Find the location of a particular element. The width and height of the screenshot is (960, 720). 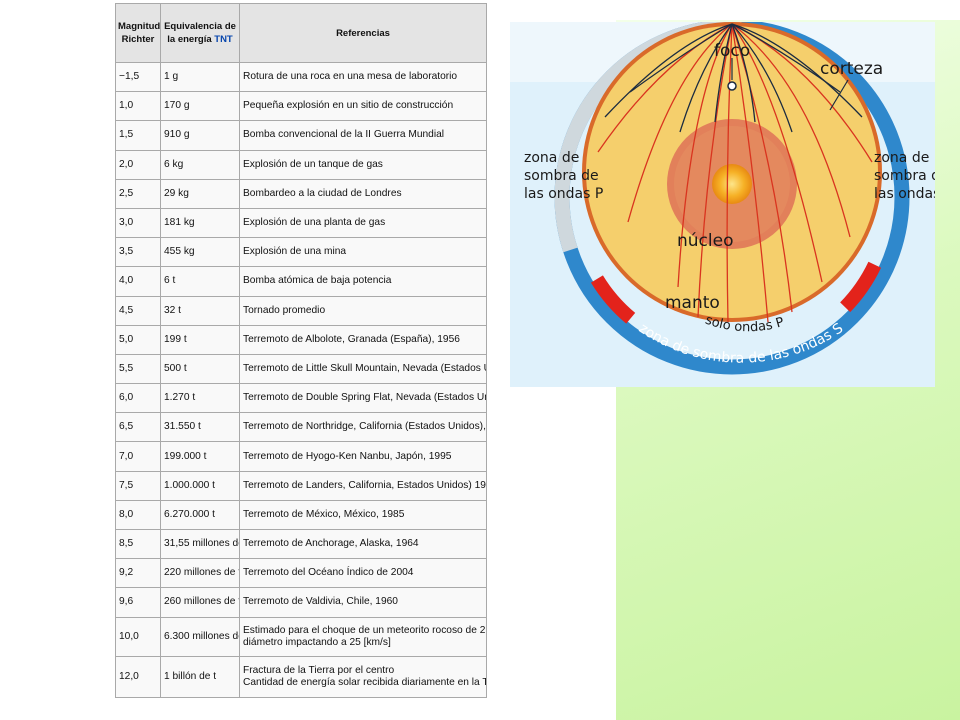

label-core: núcleo is located at coordinates (705, 241).